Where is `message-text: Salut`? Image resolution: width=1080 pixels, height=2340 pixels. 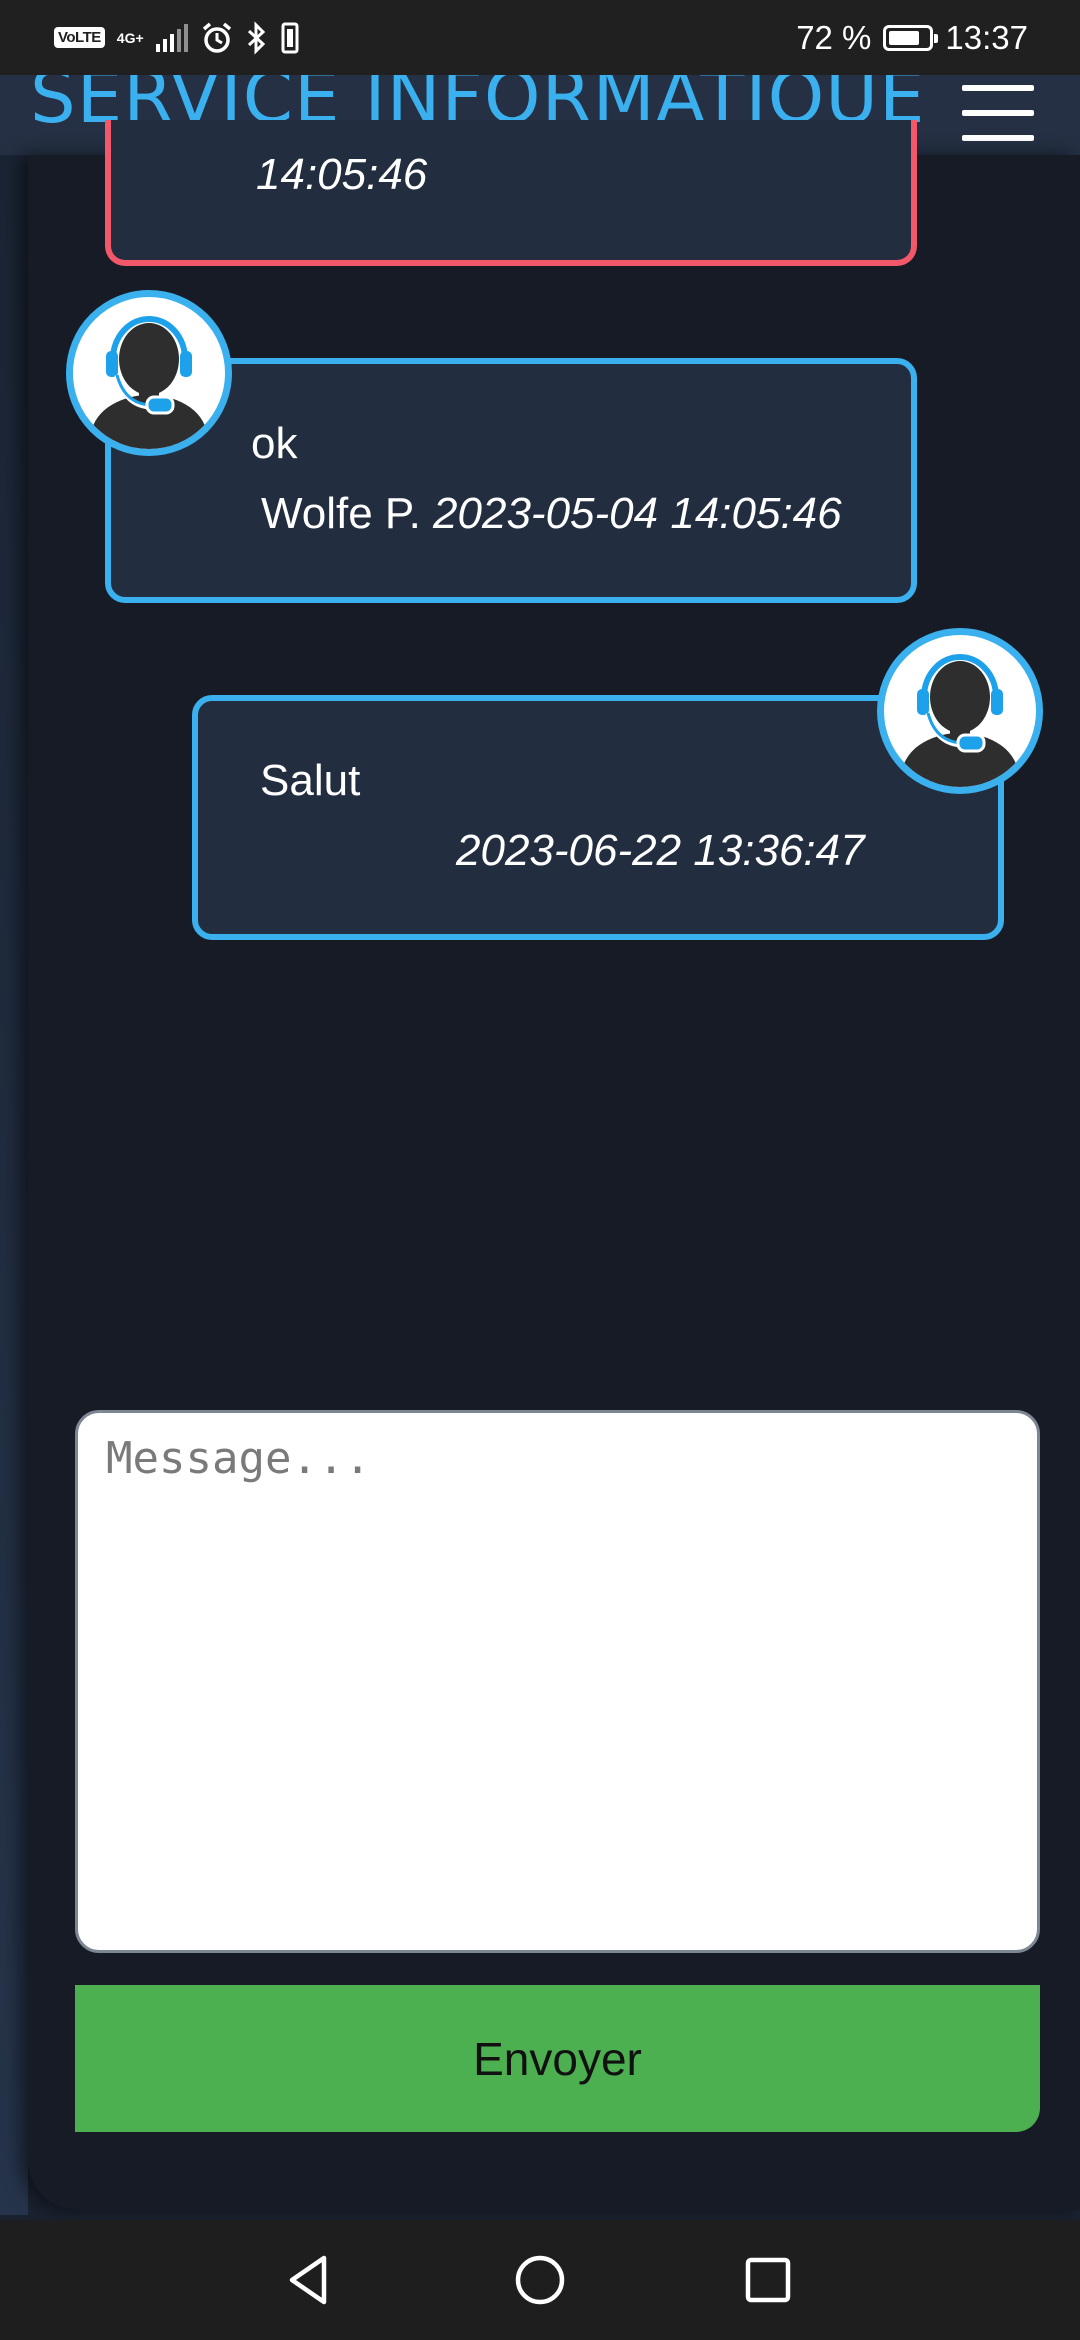
message-text: Salut is located at coordinates (310, 780).